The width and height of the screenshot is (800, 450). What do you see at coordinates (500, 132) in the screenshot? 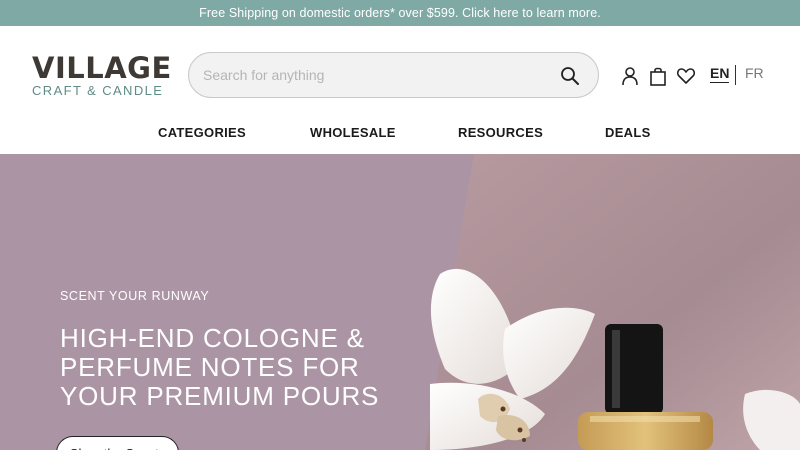
I see `nav-resources: RESOURCES` at bounding box center [500, 132].